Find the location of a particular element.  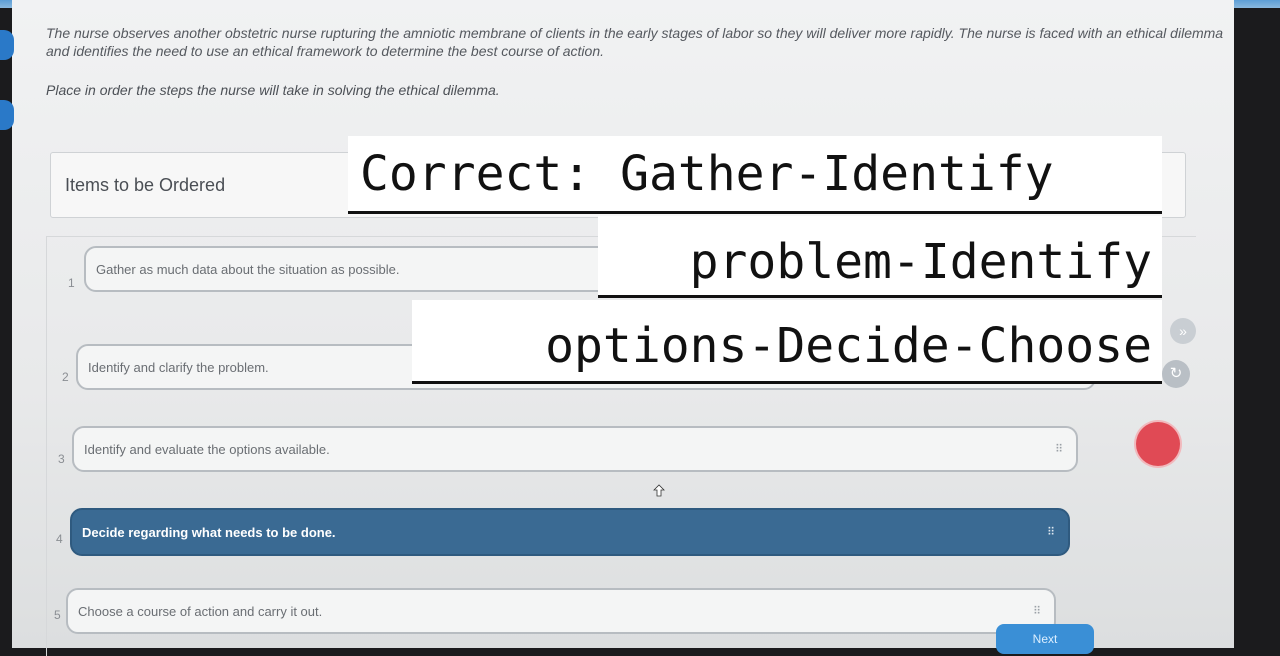

item-number: 1 is located at coordinates (71, 283).